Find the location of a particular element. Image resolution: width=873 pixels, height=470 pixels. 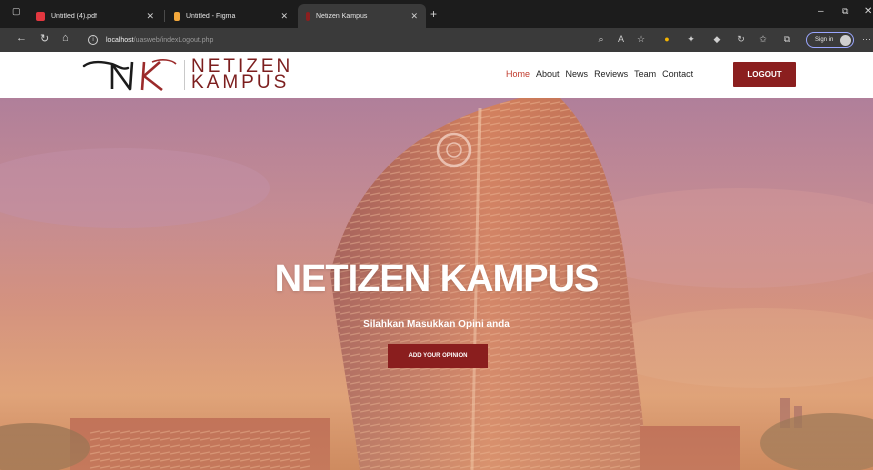

main-nav: Home About News Reviews Team Contact is located at coordinates (599, 74).